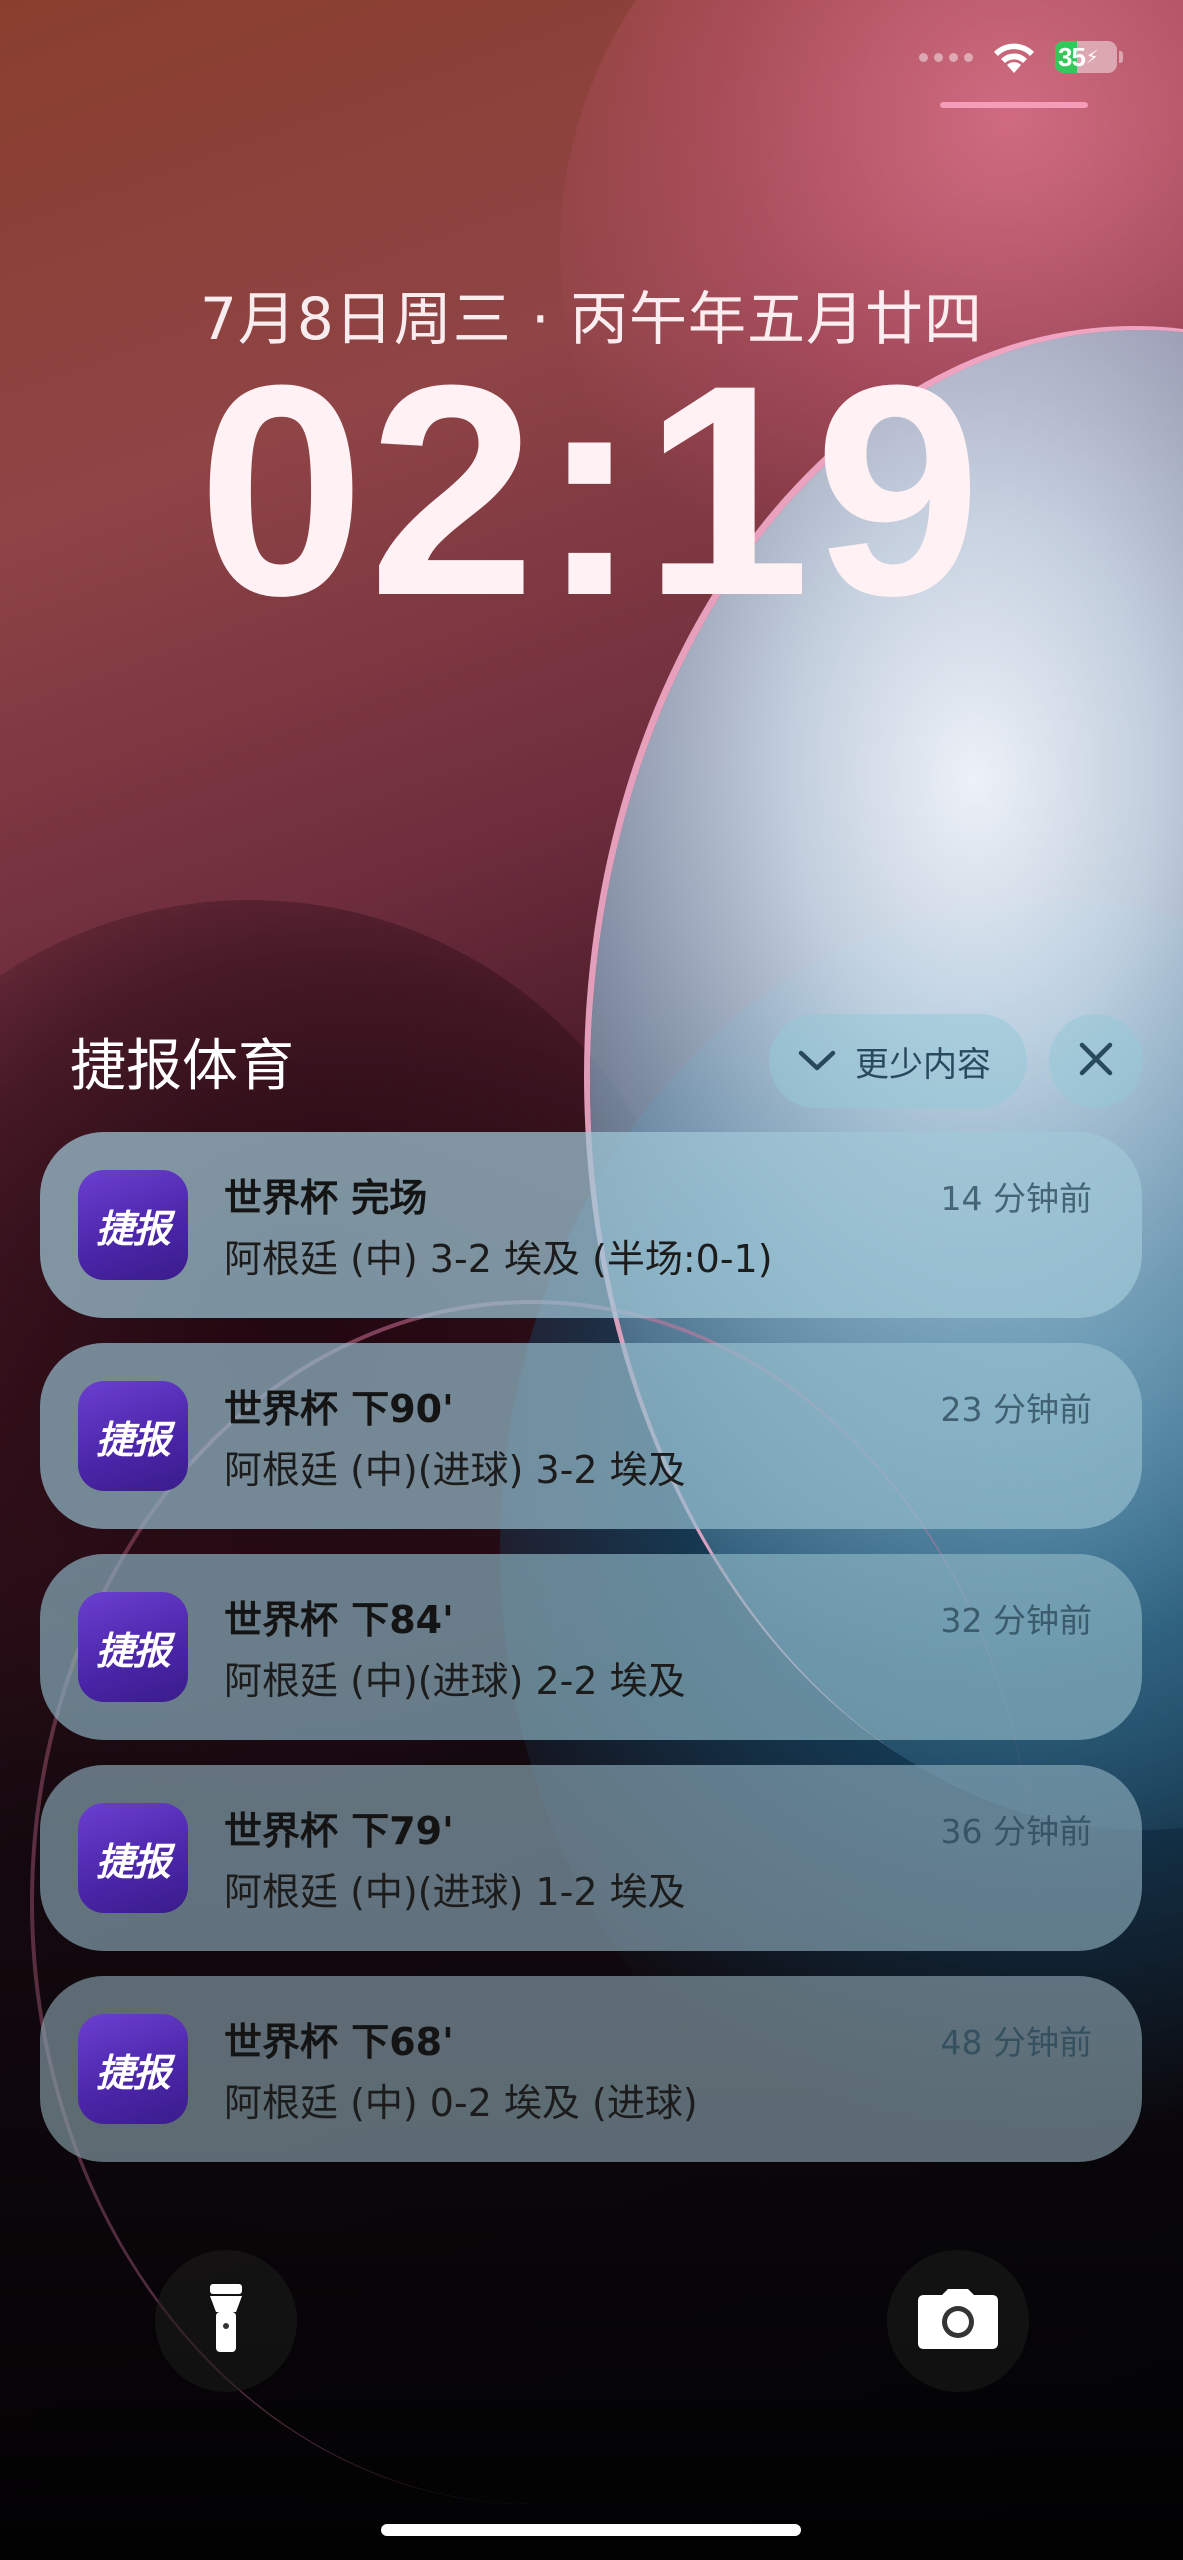  Describe the element at coordinates (1014, 57) in the screenshot. I see `wifi-icon` at that location.